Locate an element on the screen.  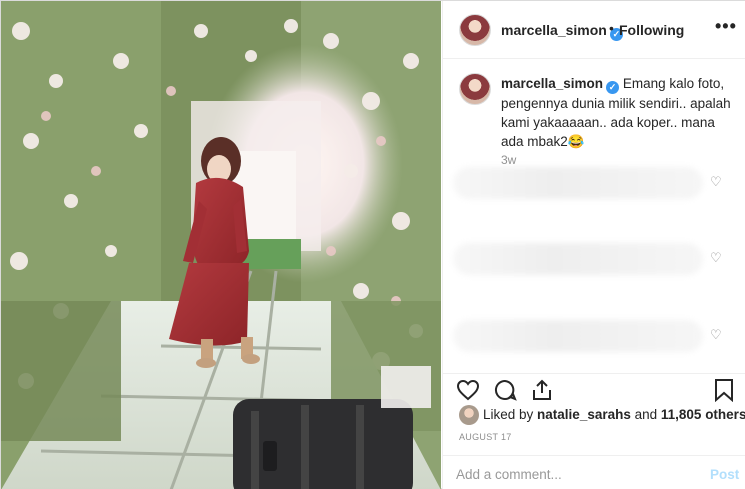
post-header: marcella_simon ✓ • Following ••• is located at coordinates (594, 30).